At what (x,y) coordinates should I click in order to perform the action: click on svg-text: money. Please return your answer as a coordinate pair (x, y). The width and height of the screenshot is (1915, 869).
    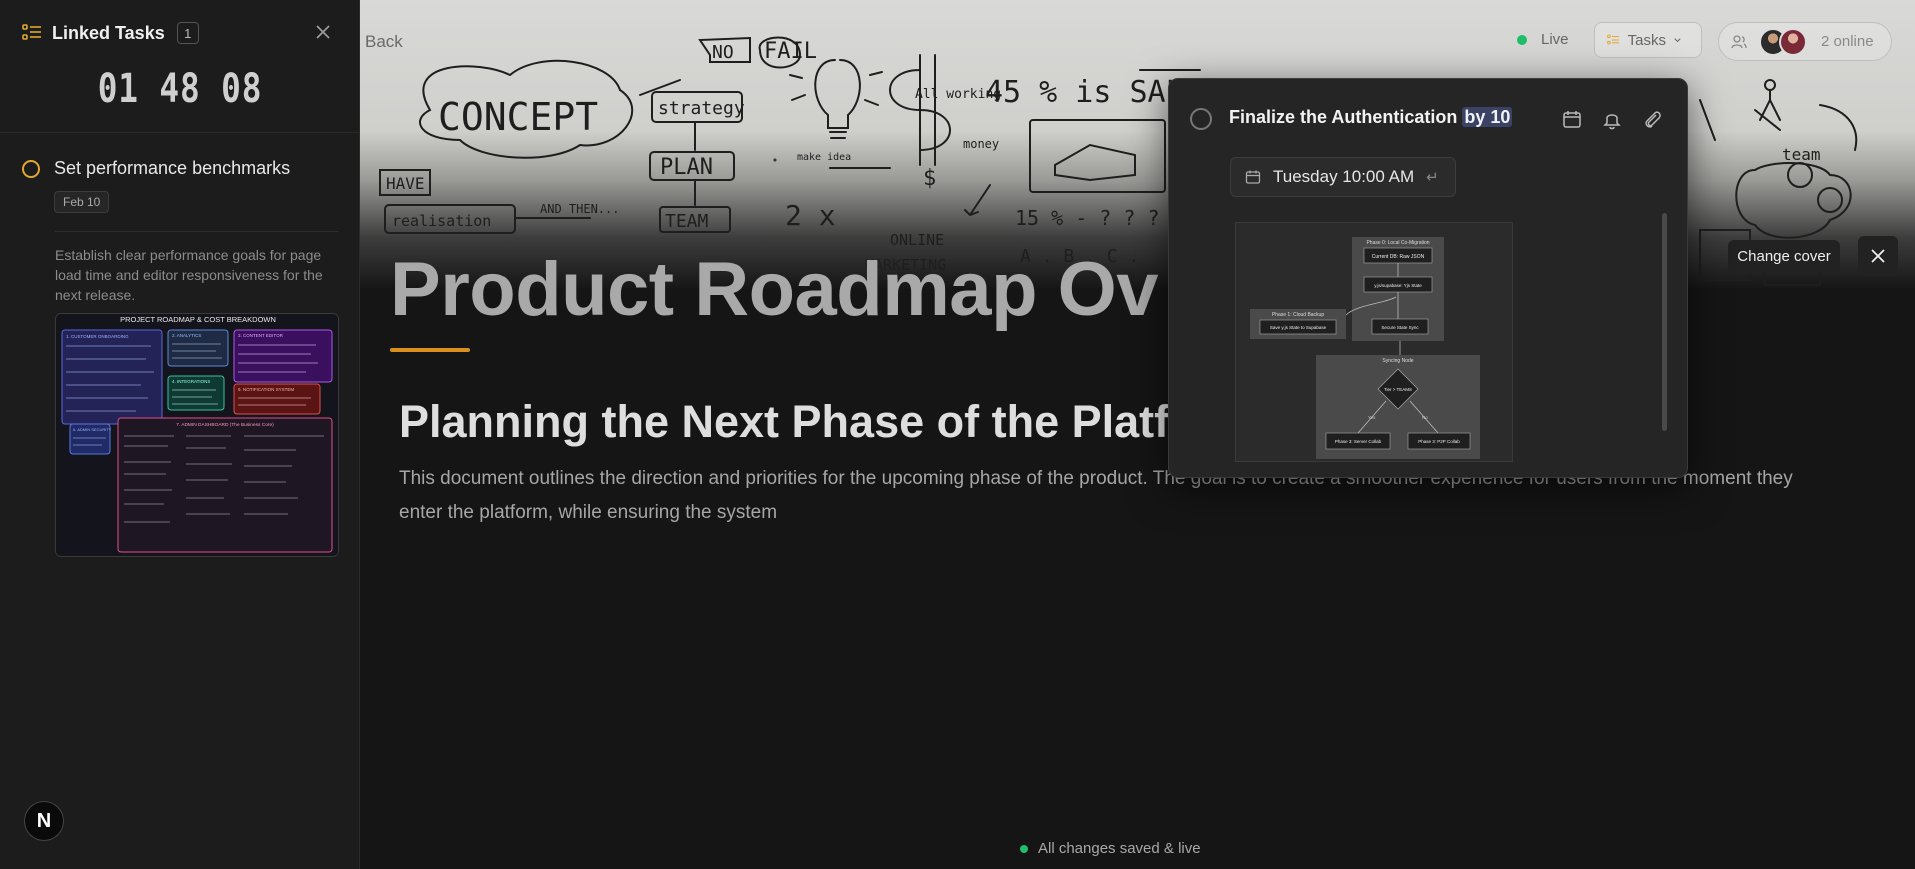
    Looking at the image, I should click on (981, 144).